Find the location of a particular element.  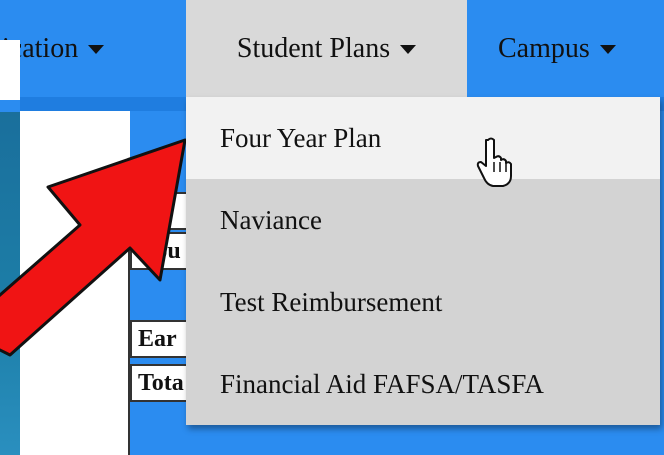

table-row-label: Cou is located at coordinates (159, 251).